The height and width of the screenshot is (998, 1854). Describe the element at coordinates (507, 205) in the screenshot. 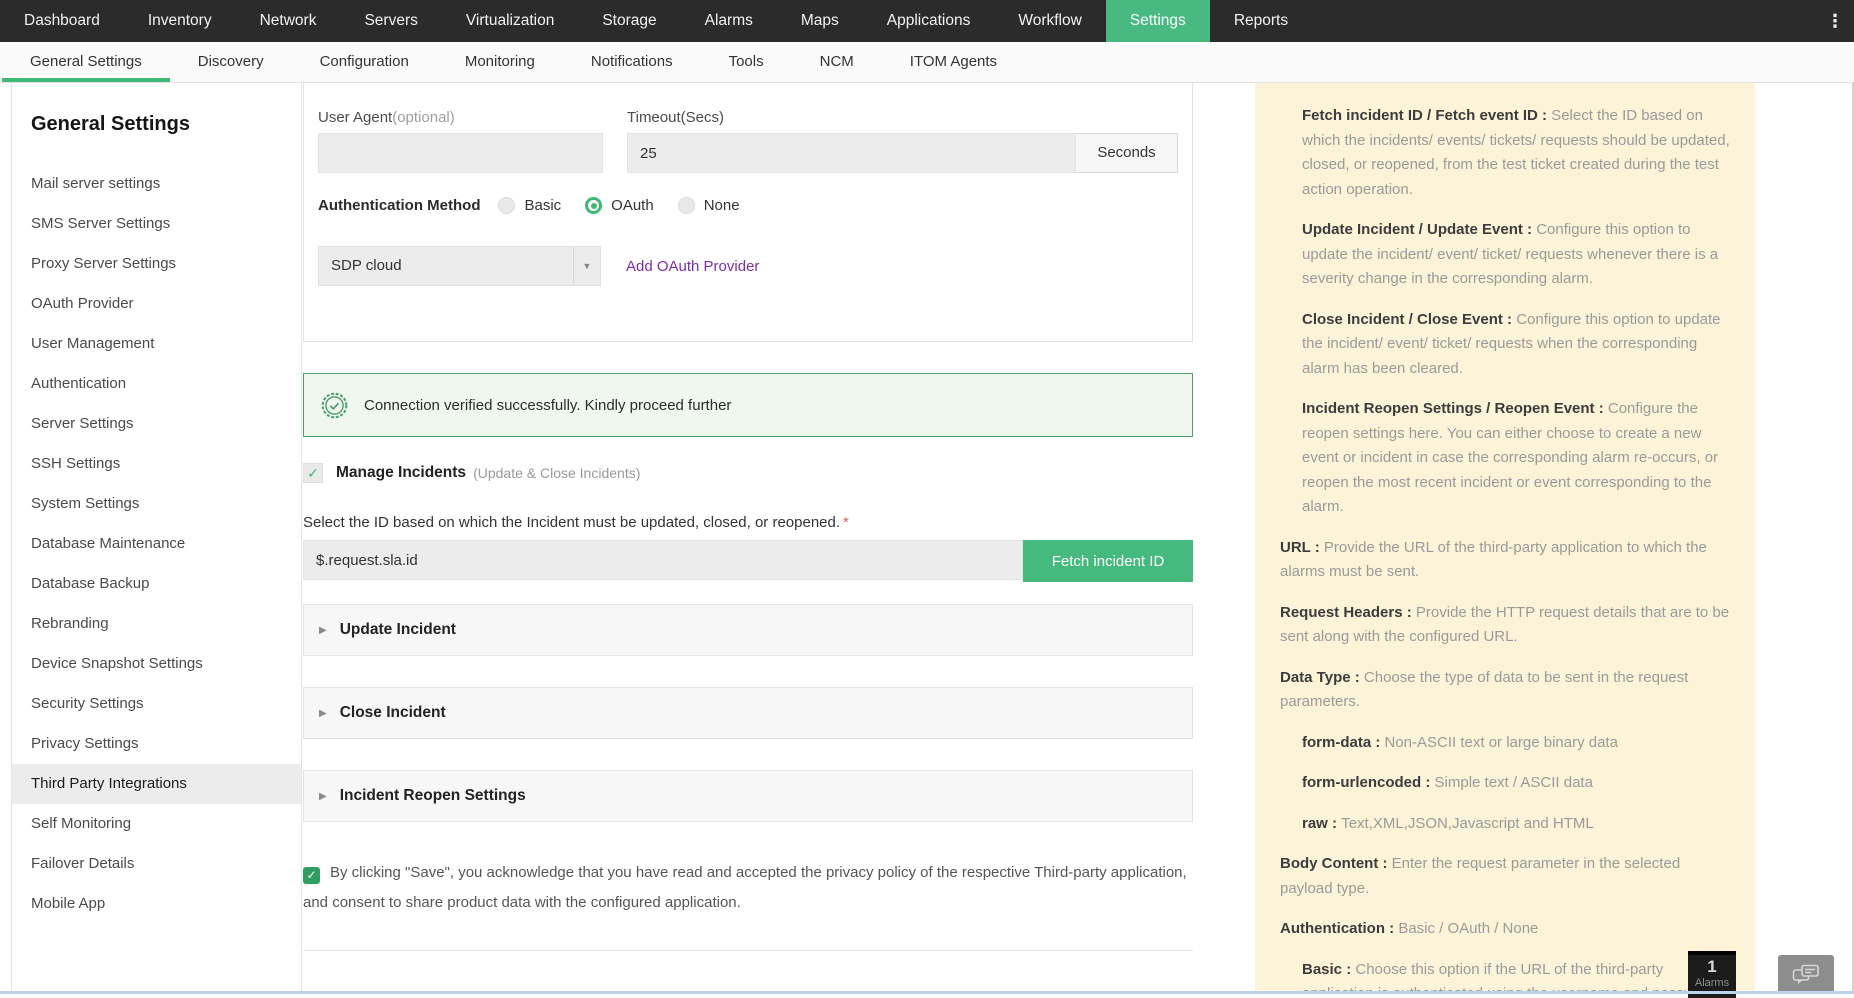

I see `radio-icon` at that location.